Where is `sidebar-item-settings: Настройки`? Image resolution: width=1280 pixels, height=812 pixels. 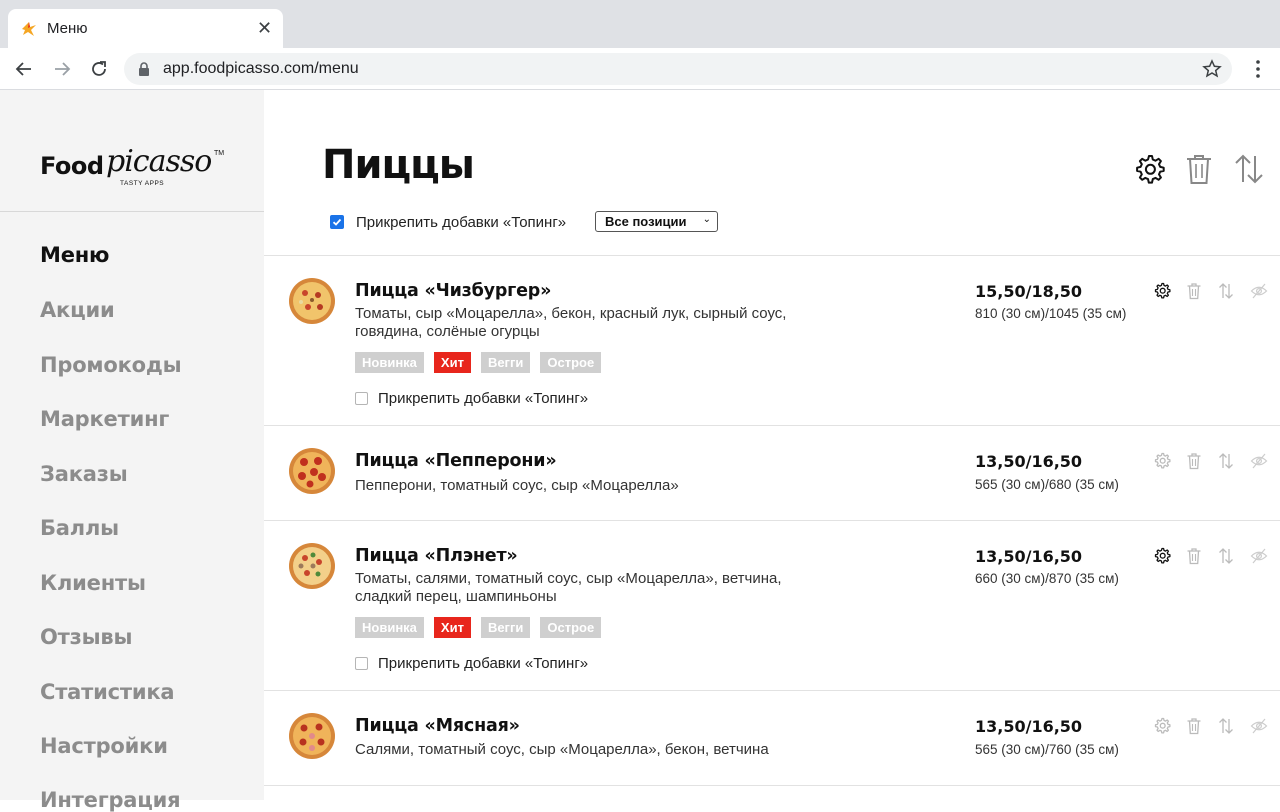 sidebar-item-settings: Настройки is located at coordinates (104, 746).